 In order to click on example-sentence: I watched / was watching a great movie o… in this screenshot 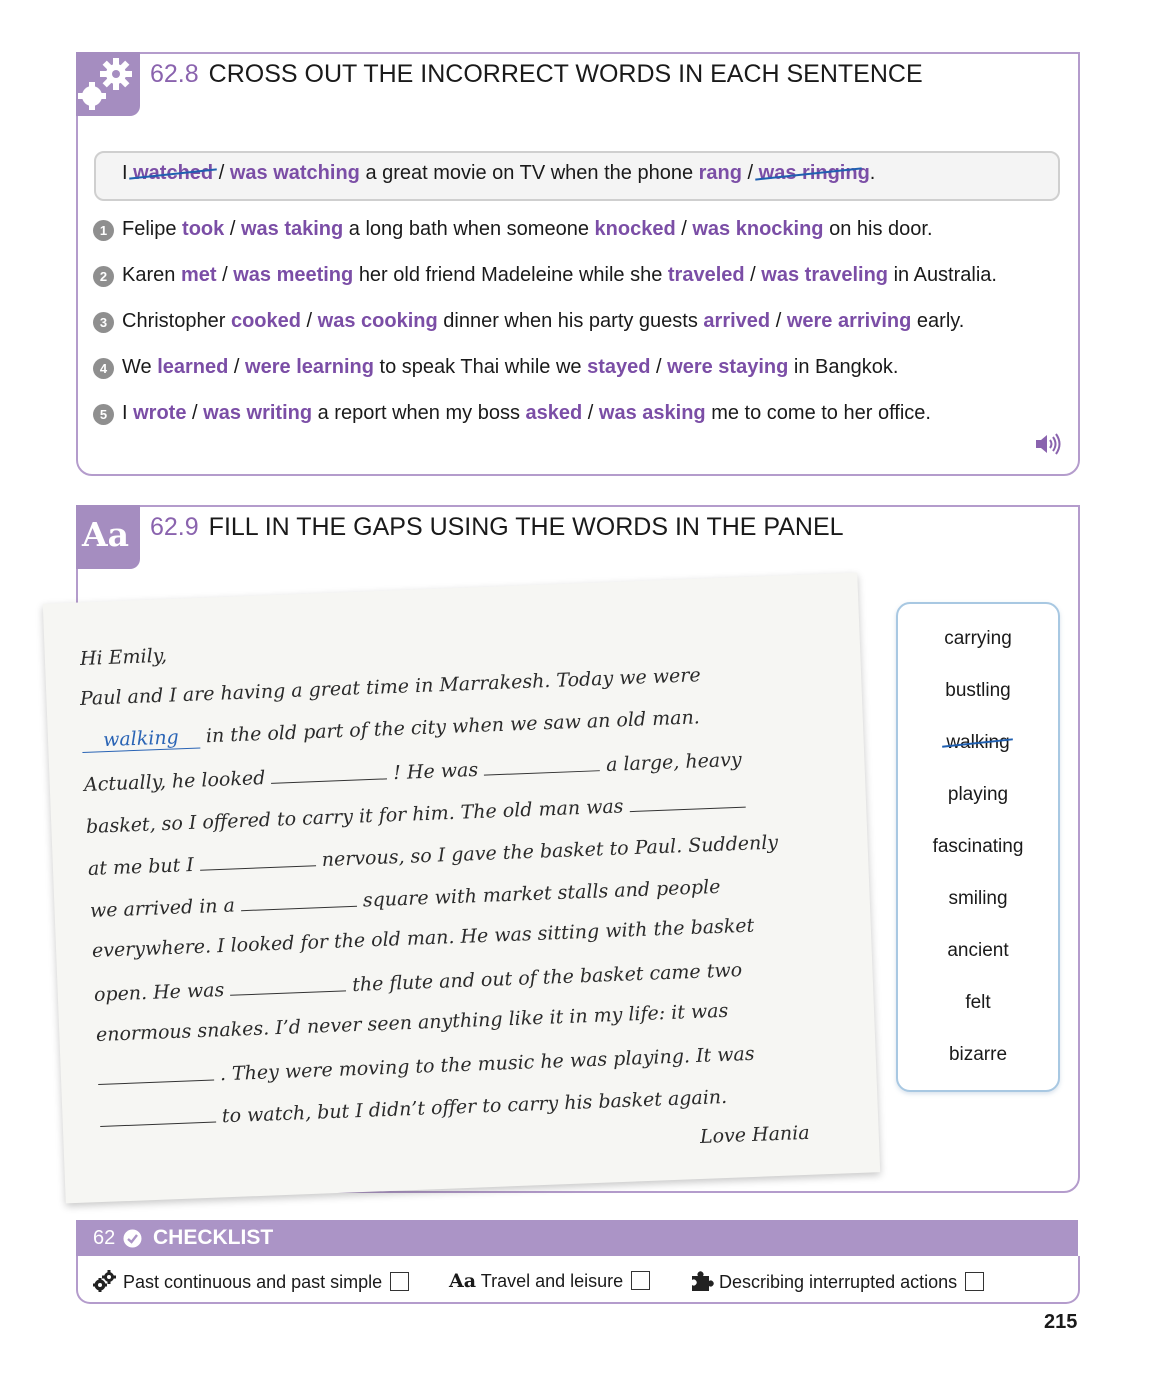, I will do `click(499, 173)`.